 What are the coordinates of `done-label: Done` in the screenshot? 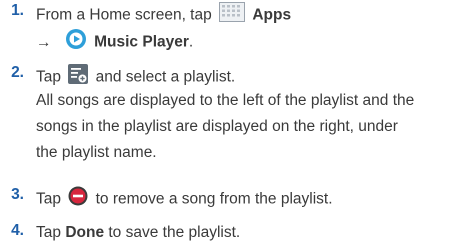 It's located at (85, 232).